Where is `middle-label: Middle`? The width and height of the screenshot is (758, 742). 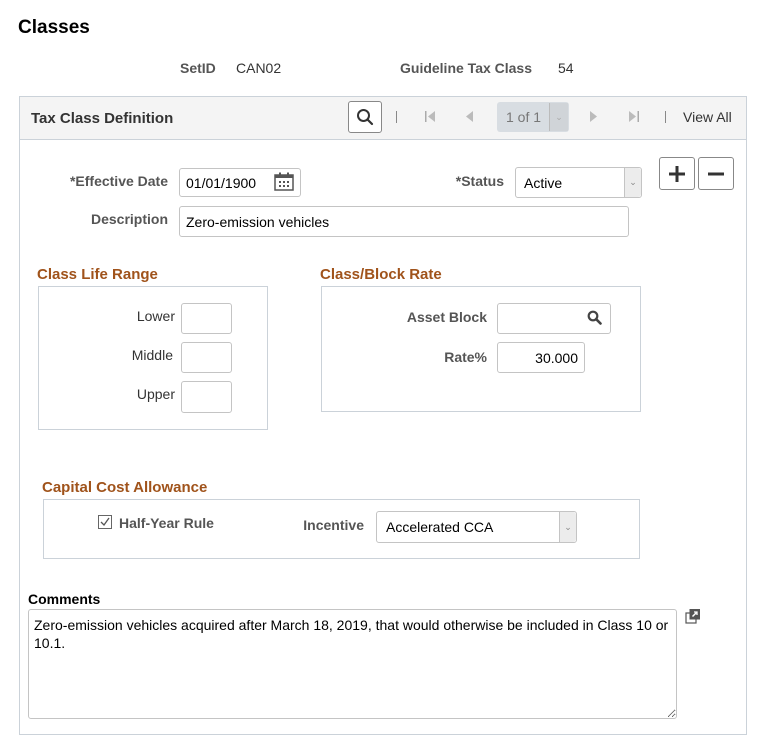 middle-label: Middle is located at coordinates (152, 355).